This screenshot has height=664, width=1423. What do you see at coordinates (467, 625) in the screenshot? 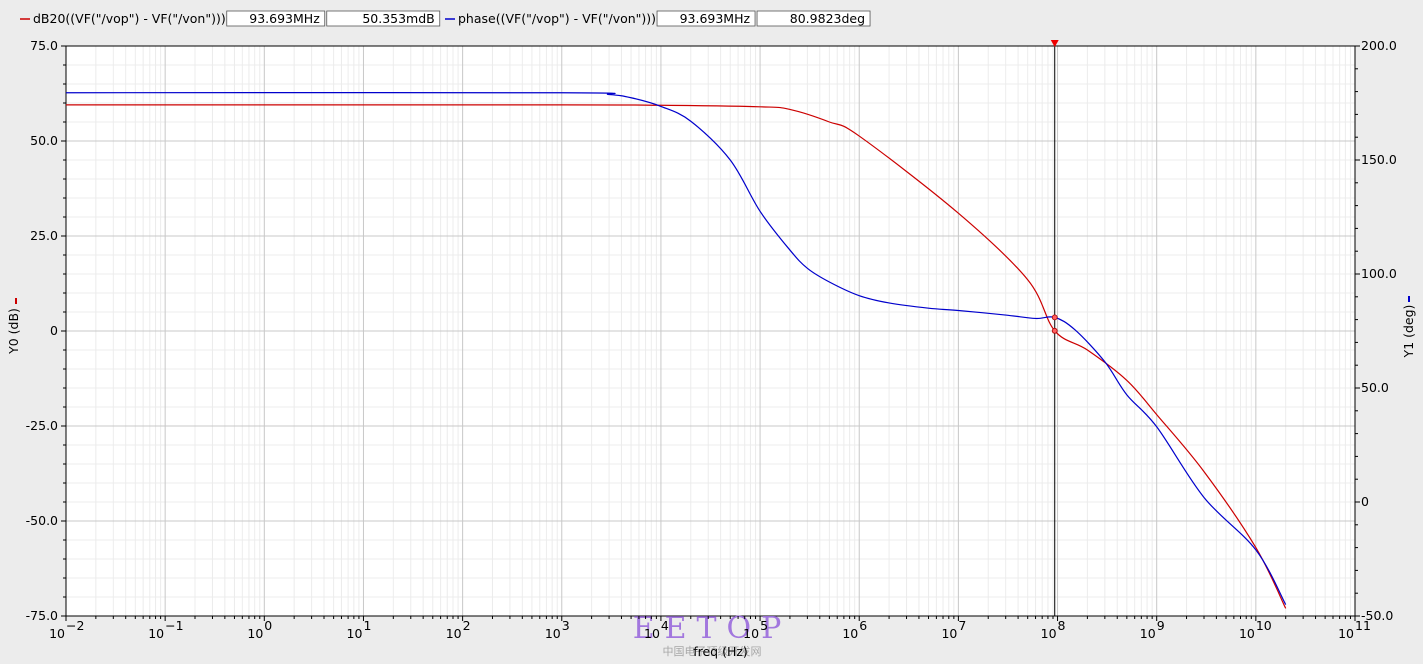
I see `x-tick-exponent: 2` at bounding box center [467, 625].